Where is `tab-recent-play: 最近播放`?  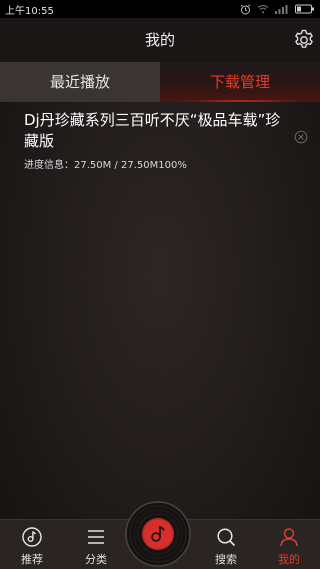
tab-recent-play: 最近播放 is located at coordinates (80, 82).